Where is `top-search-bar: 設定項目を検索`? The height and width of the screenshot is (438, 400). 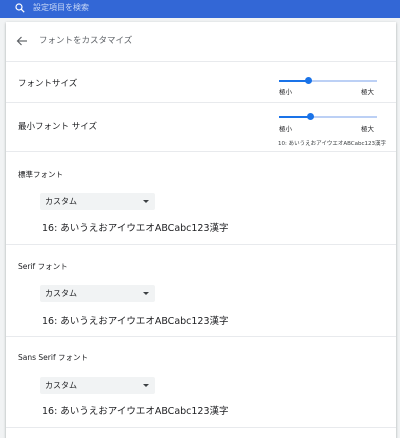
top-search-bar: 設定項目を検索 is located at coordinates (200, 9).